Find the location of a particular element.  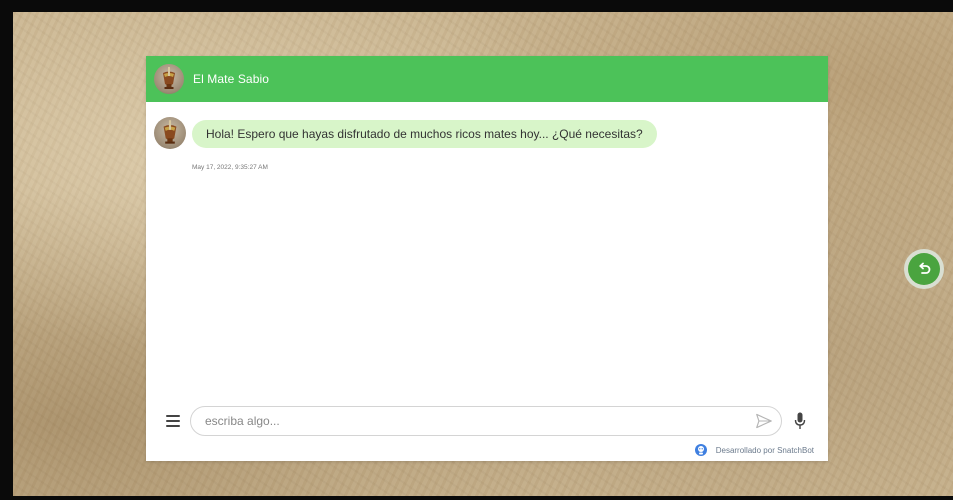

undo-arrow-icon is located at coordinates (925, 268).